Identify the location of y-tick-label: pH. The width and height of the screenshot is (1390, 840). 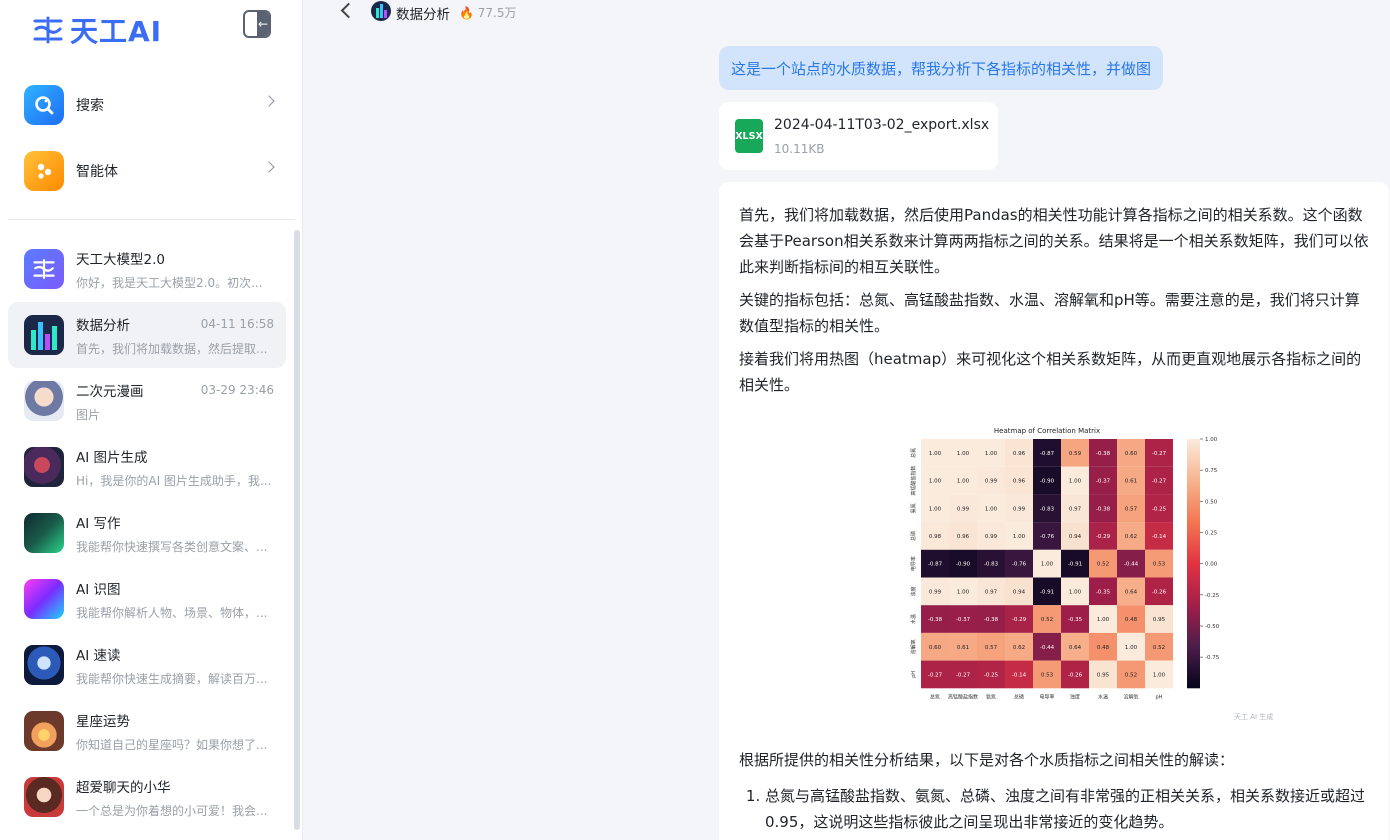
(914, 674).